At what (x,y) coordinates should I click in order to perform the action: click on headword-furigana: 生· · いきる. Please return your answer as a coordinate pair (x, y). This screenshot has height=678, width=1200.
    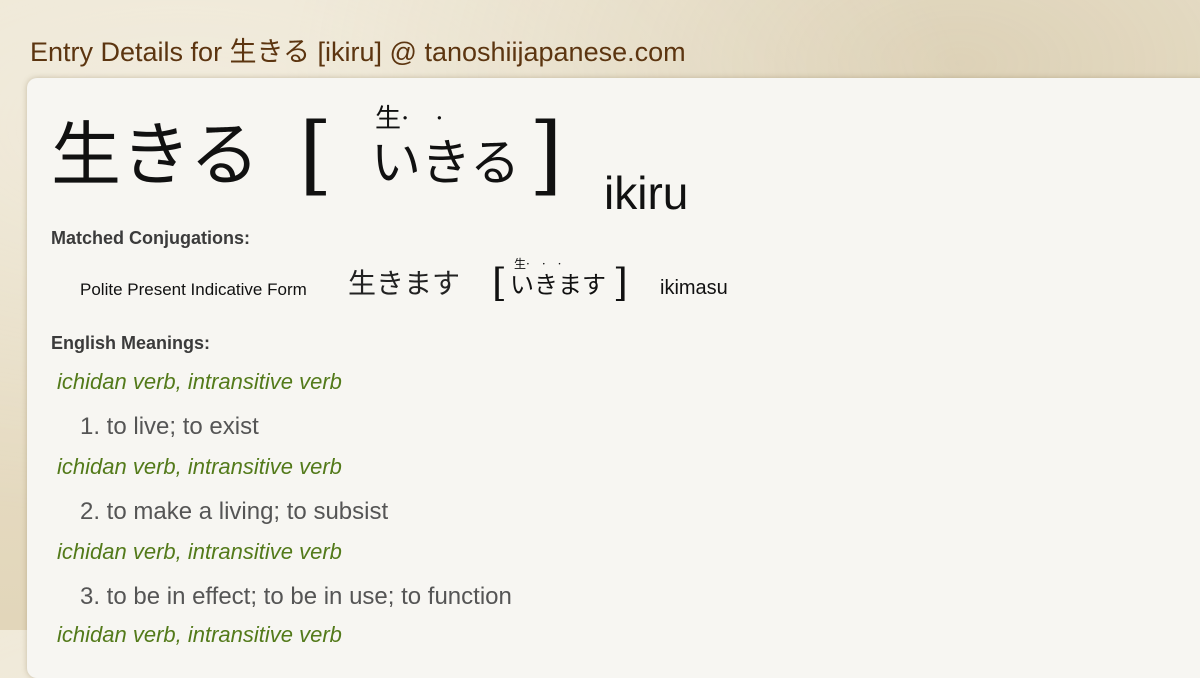
    Looking at the image, I should click on (435, 156).